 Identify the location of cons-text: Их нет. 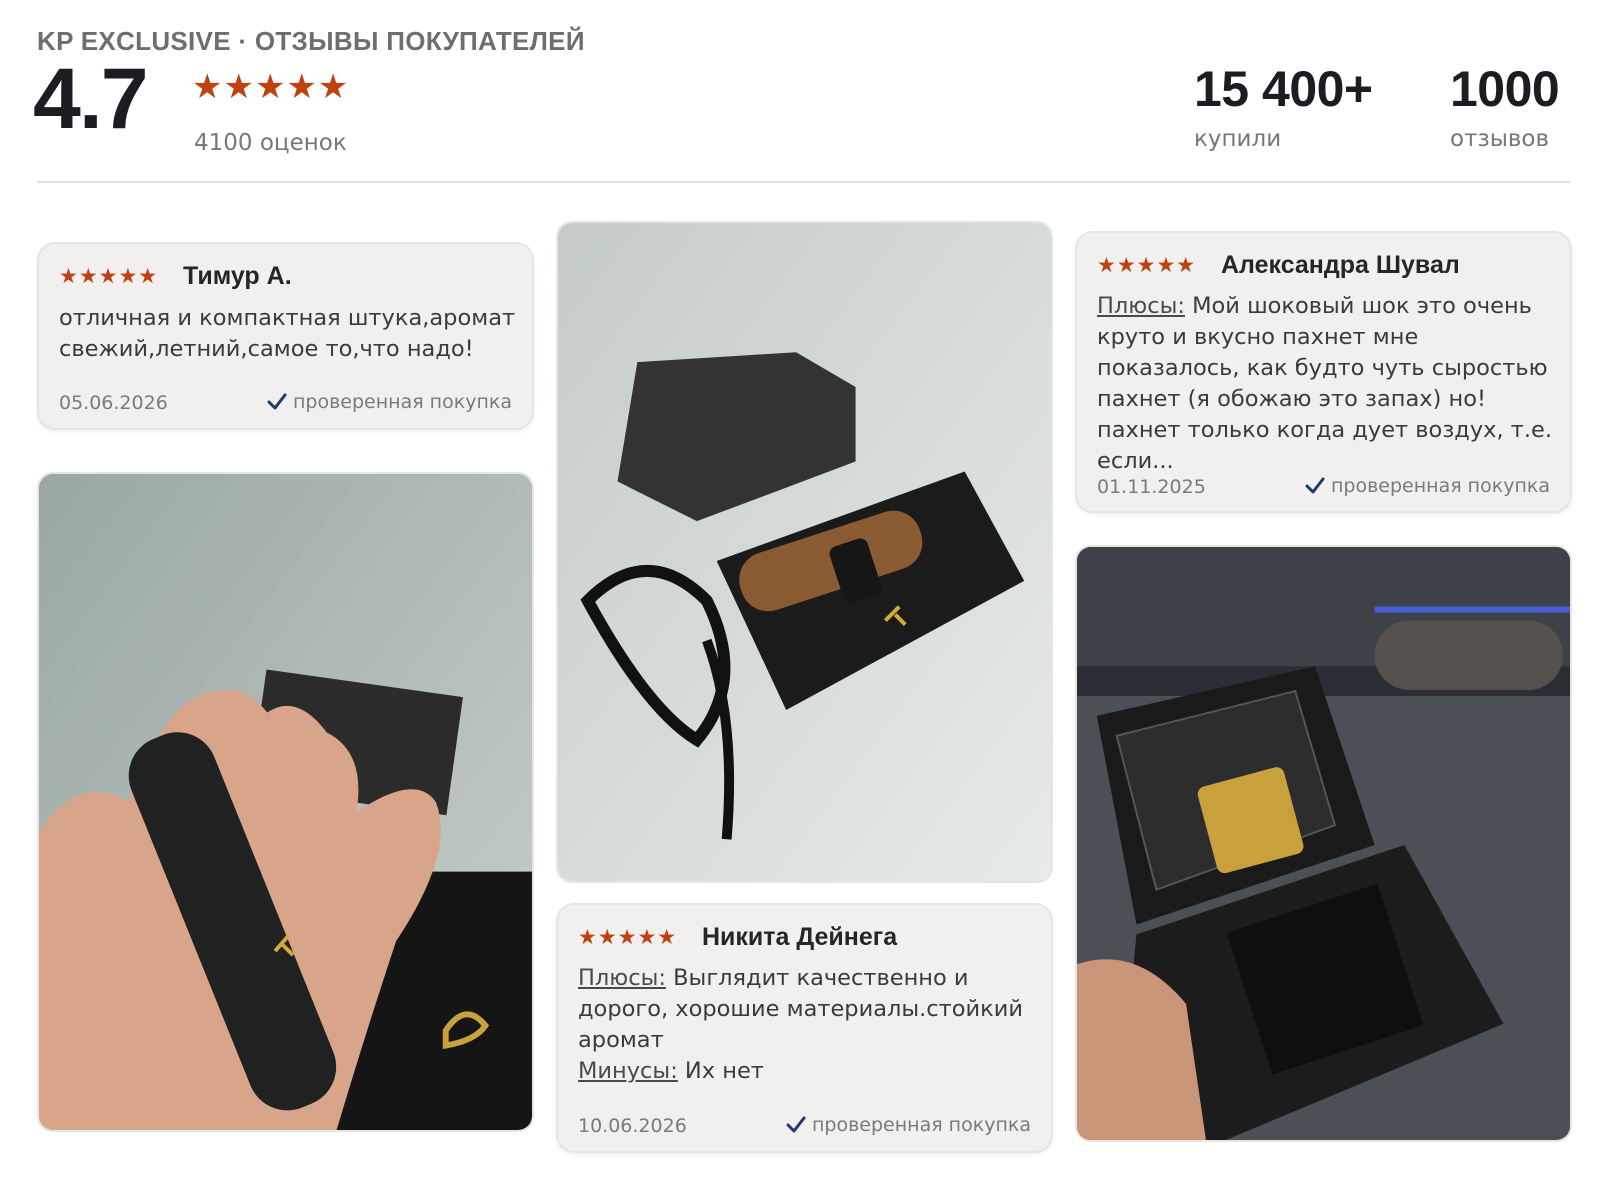
(720, 1071).